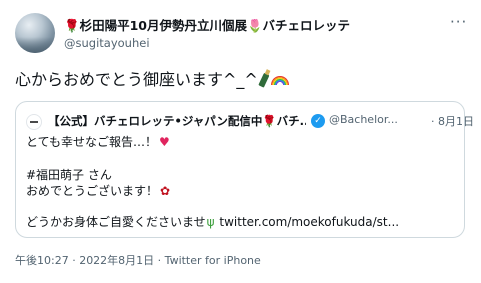 Image resolution: width=481 pixels, height=283 pixels. Describe the element at coordinates (318, 121) in the screenshot. I see `verified-badge-icon: ✓` at that location.